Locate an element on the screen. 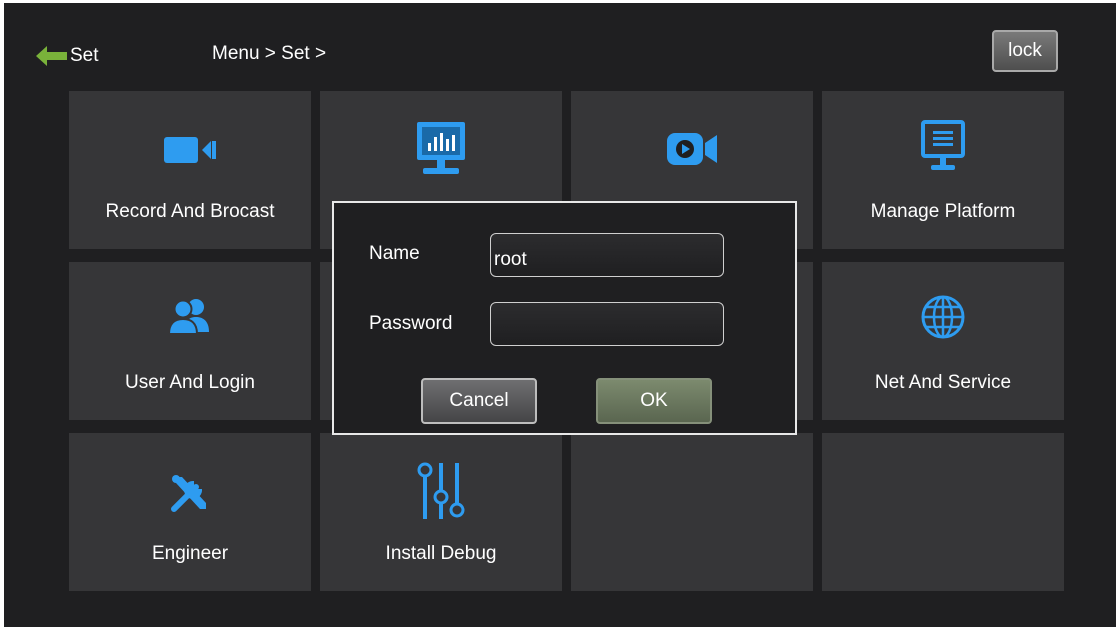  sliders-icon is located at coordinates (441, 490).